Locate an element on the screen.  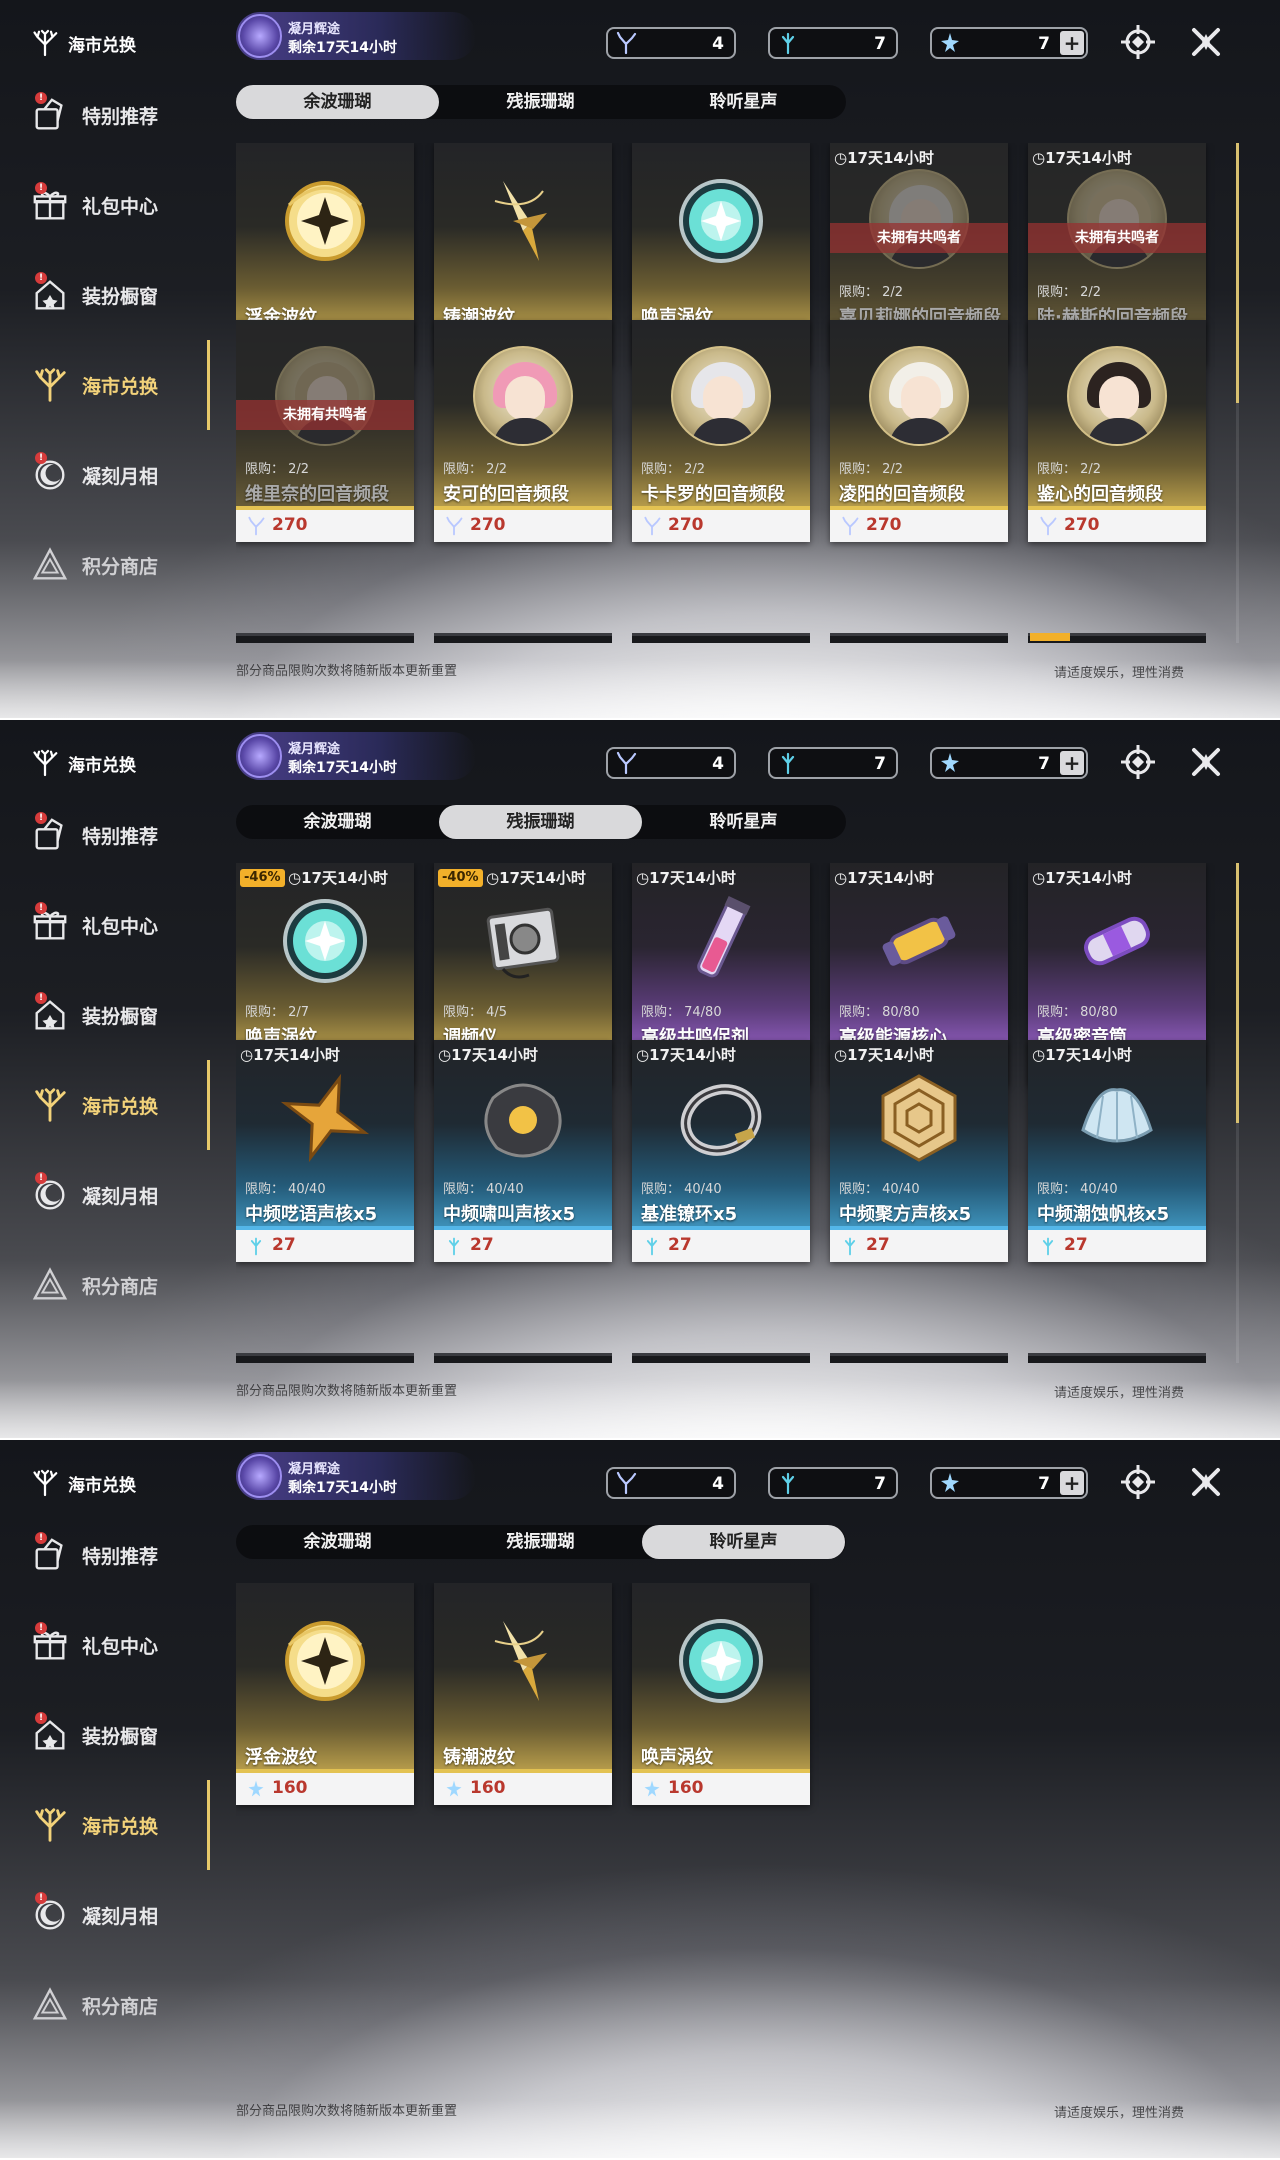
shop-item-card: 限购： 2/2 安可的回音频段 270 is located at coordinates (523, 431).